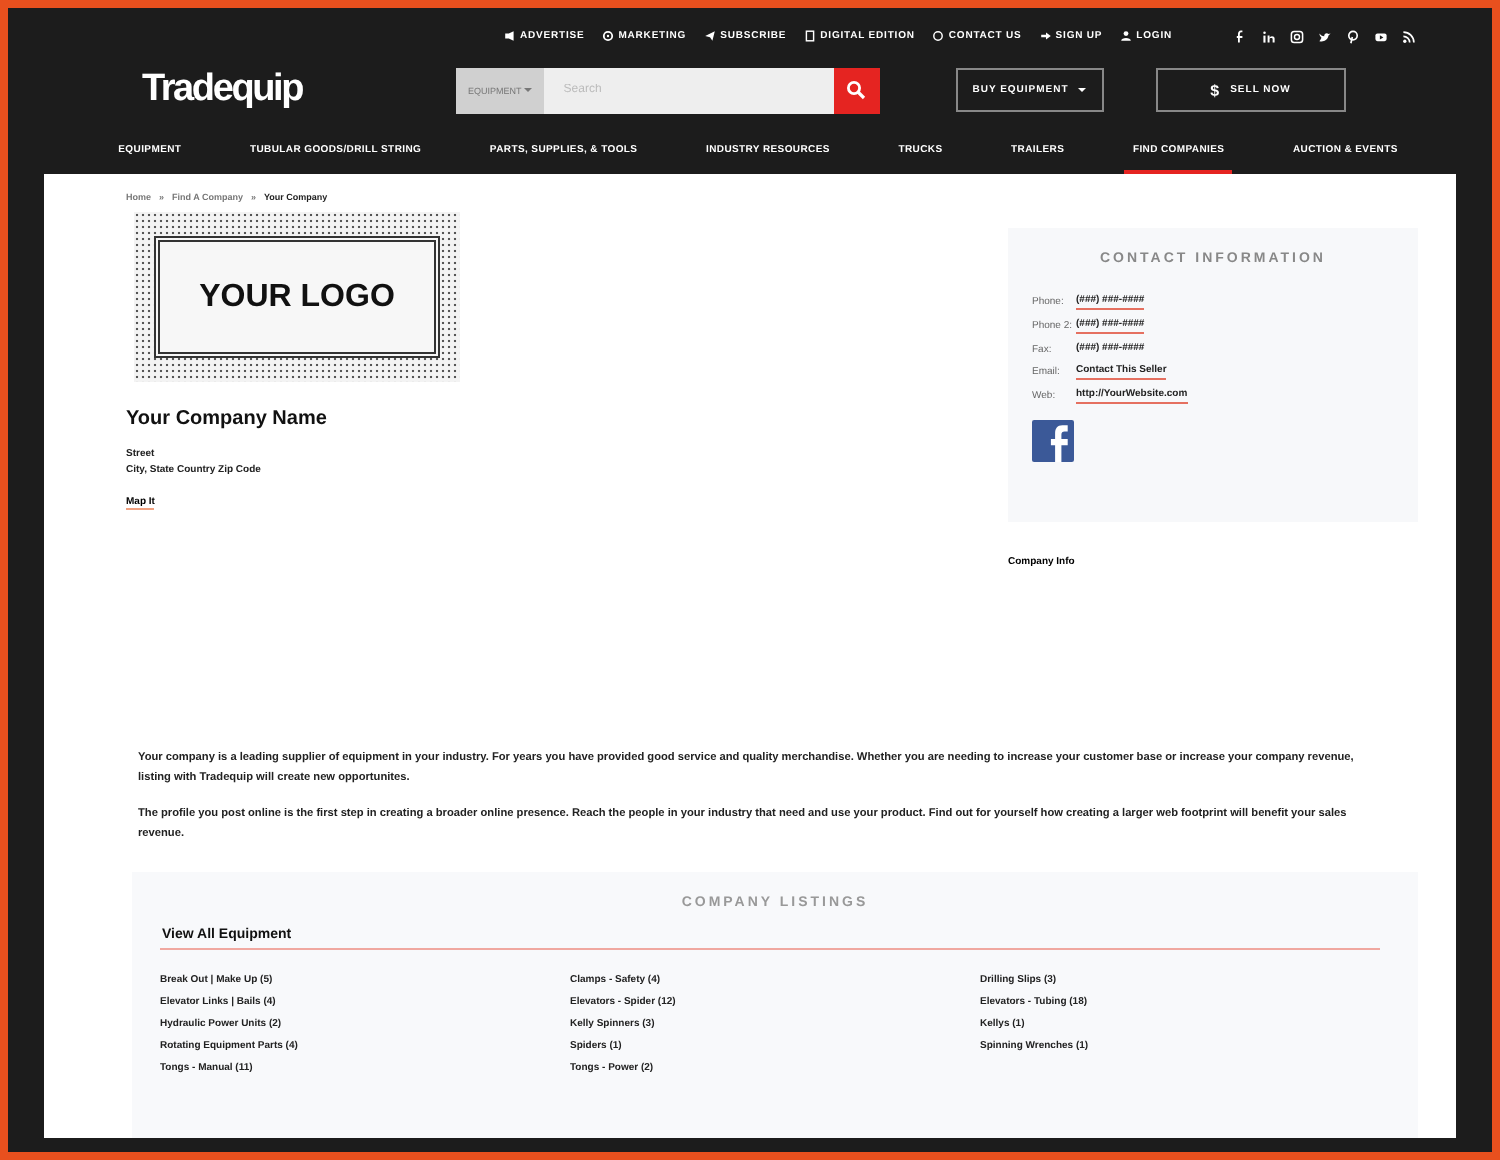  I want to click on search-button, so click(856, 90).